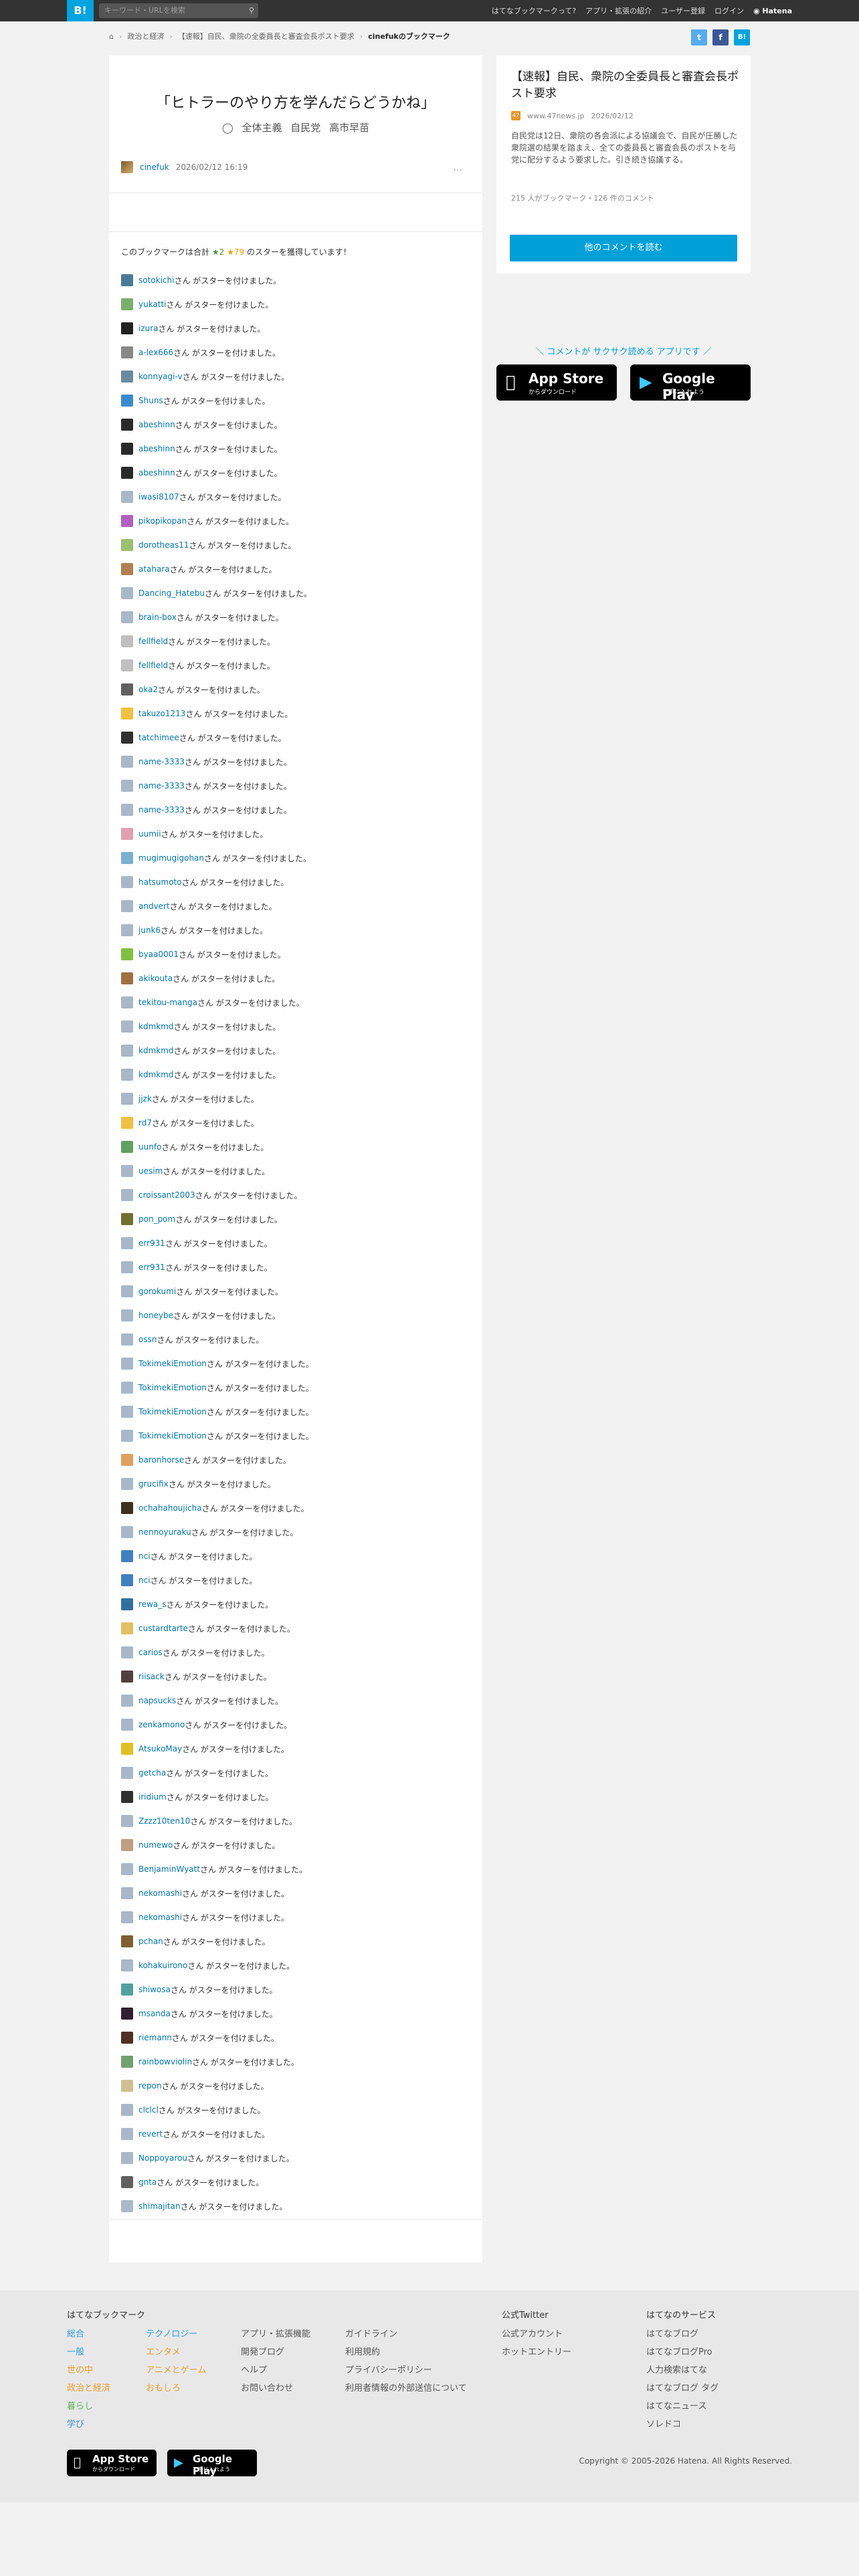 This screenshot has height=2576, width=859. Describe the element at coordinates (151, 401) in the screenshot. I see `star-giver-name: Shuns` at that location.